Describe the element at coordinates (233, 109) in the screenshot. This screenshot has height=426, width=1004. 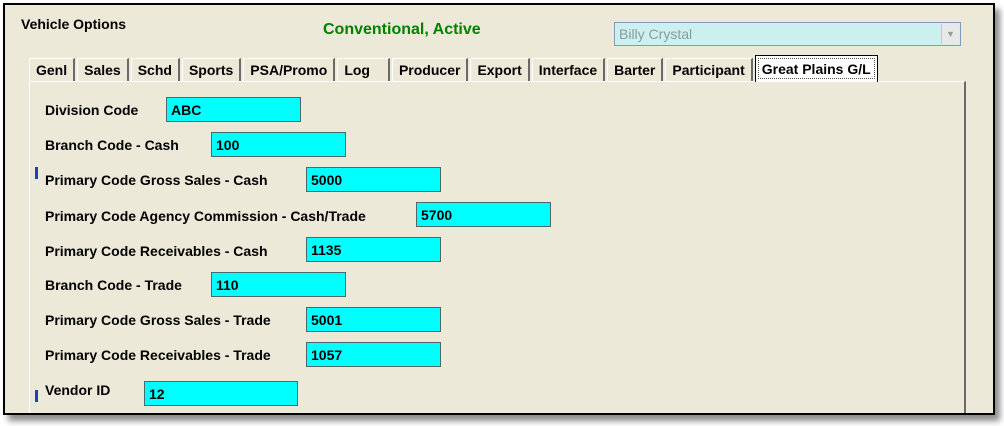
I see `division-code-field` at that location.